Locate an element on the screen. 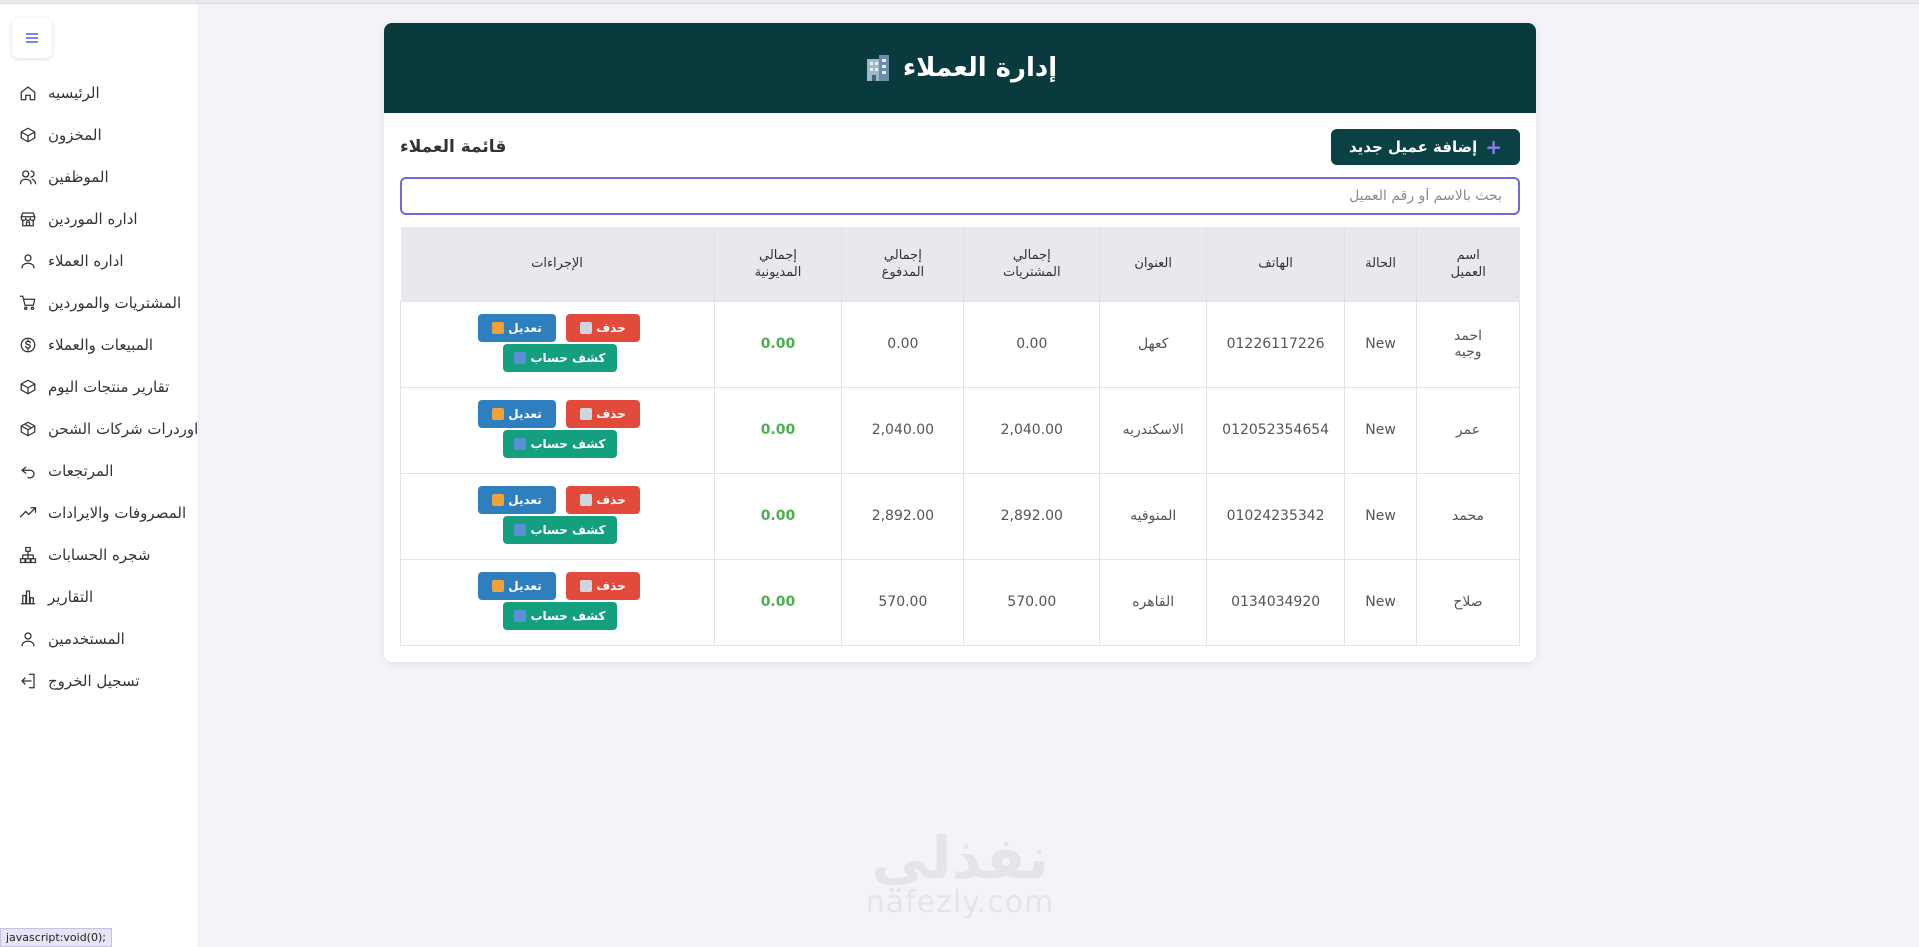  sidebar-item-label: تقارير منتجات اليوم is located at coordinates (109, 387).